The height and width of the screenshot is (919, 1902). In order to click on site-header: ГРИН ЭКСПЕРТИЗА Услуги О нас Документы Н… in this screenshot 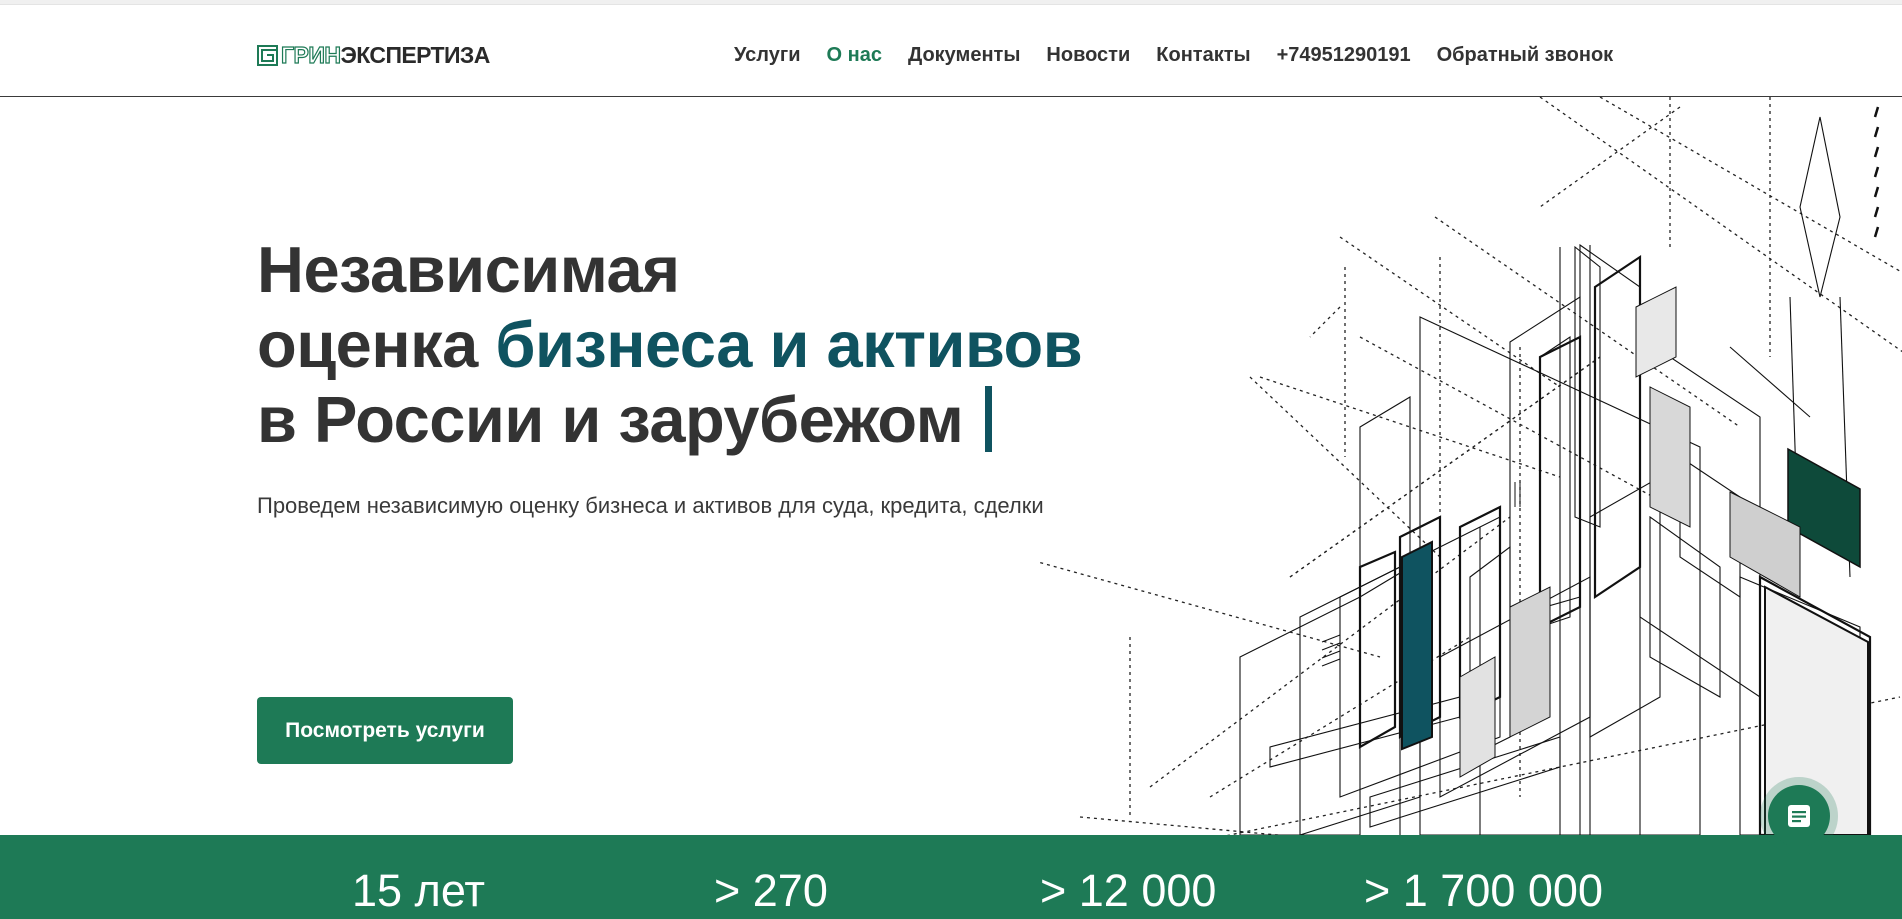, I will do `click(951, 51)`.